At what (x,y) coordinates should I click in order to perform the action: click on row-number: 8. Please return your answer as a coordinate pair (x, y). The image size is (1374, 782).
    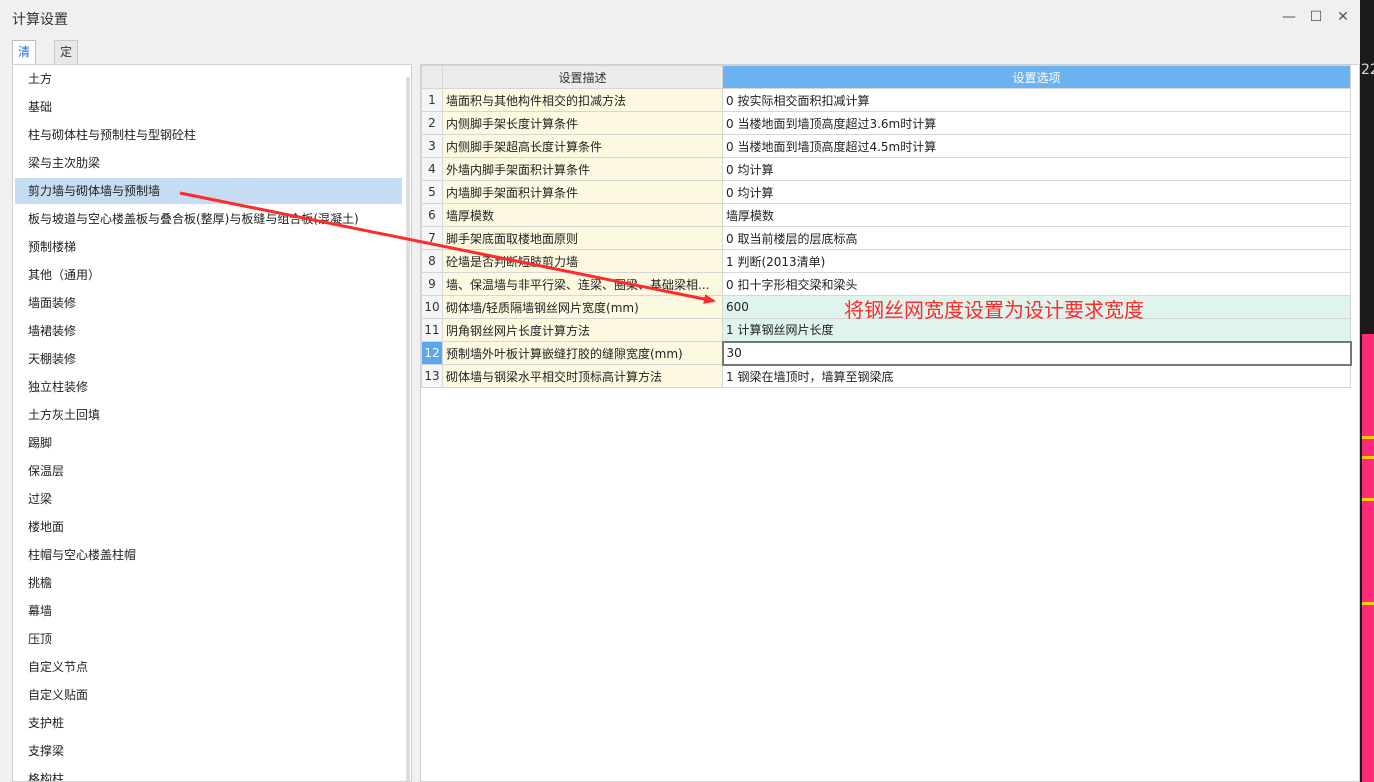
    Looking at the image, I should click on (432, 261).